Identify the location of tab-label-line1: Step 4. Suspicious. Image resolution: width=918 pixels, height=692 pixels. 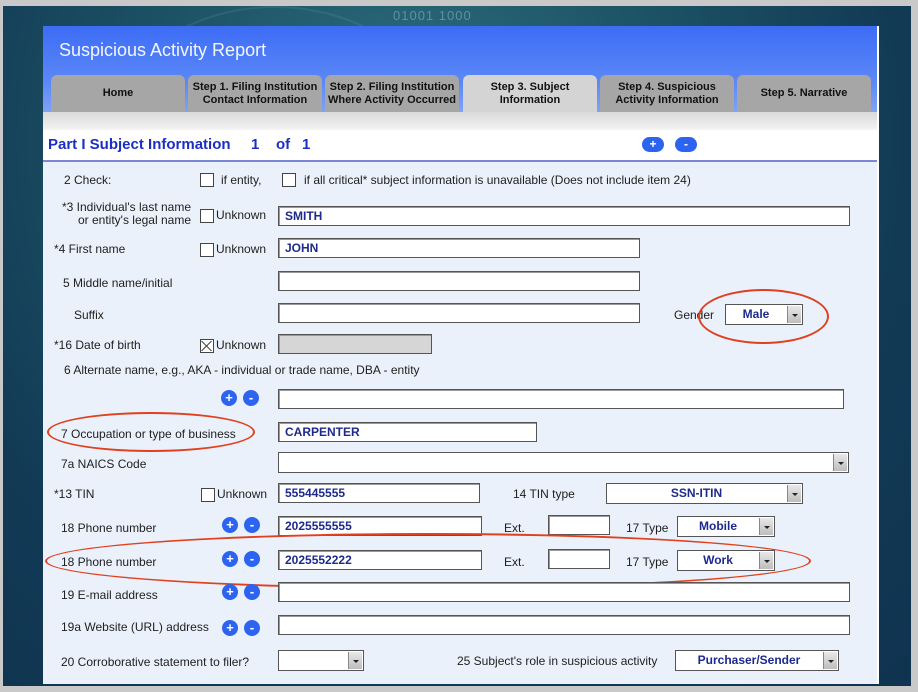
(667, 86).